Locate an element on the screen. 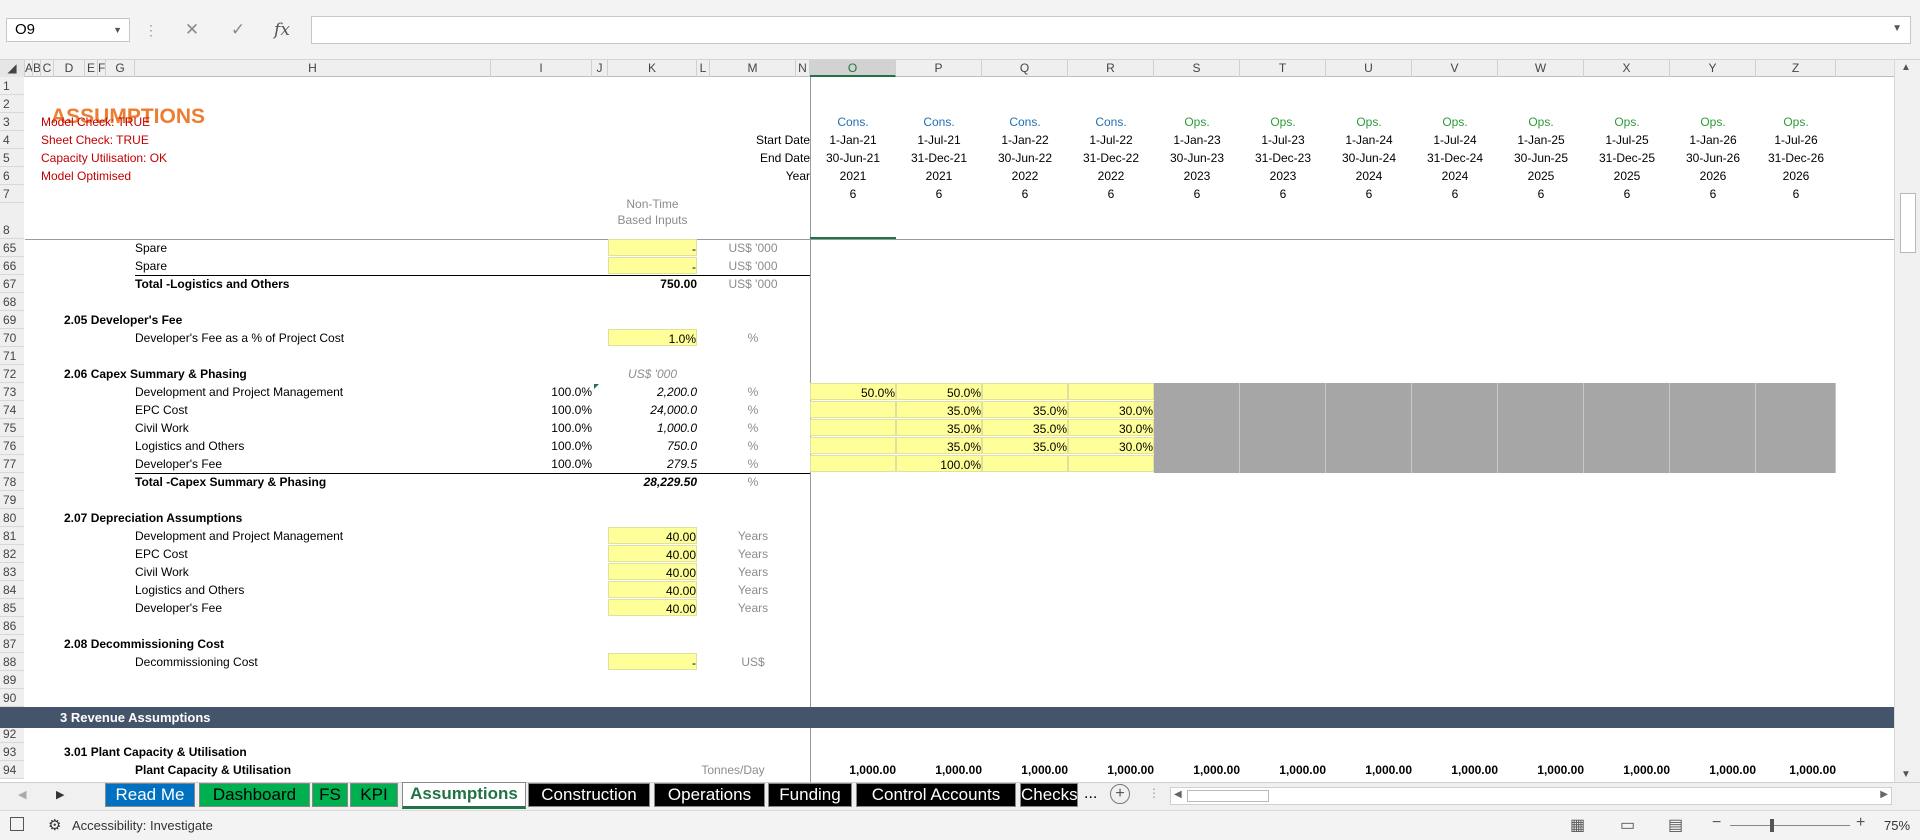 Image resolution: width=1920 pixels, height=840 pixels. add-sheet-icon: + is located at coordinates (1120, 794).